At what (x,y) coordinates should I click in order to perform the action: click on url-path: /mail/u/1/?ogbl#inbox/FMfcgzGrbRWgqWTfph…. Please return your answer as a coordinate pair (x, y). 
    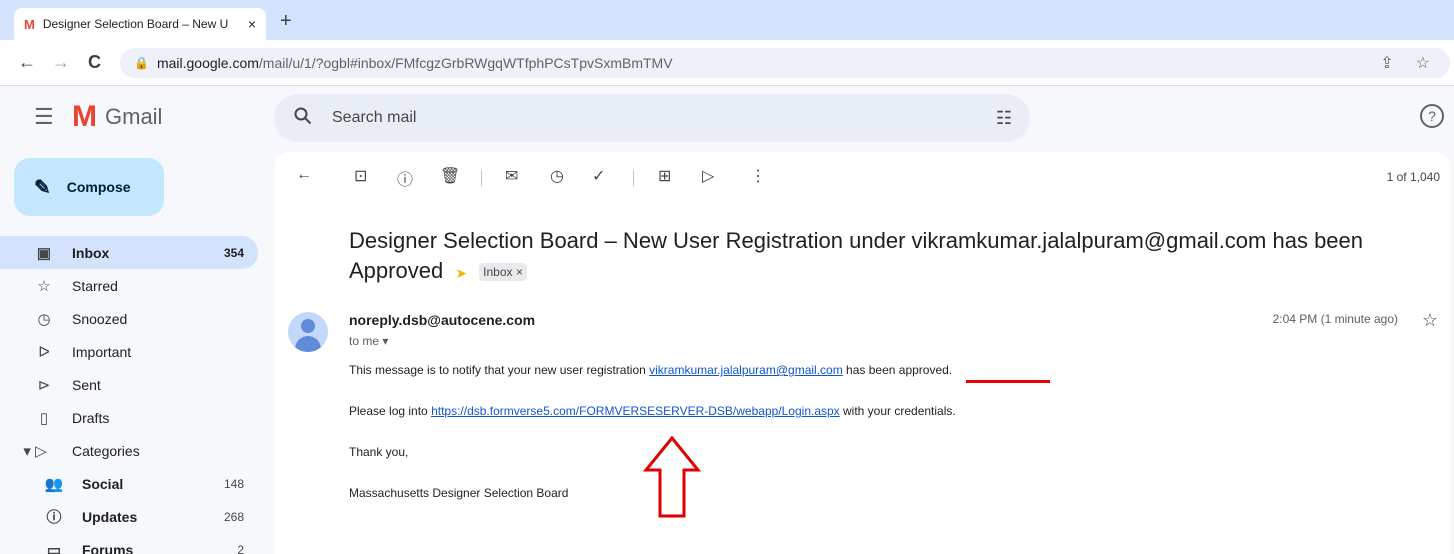
    Looking at the image, I should click on (465, 63).